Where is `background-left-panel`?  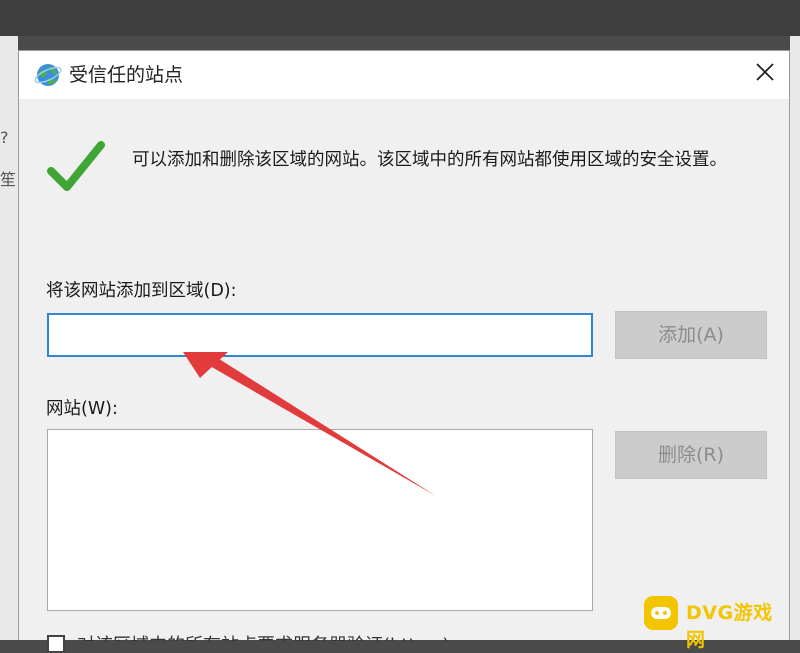
background-left-panel is located at coordinates (9, 338).